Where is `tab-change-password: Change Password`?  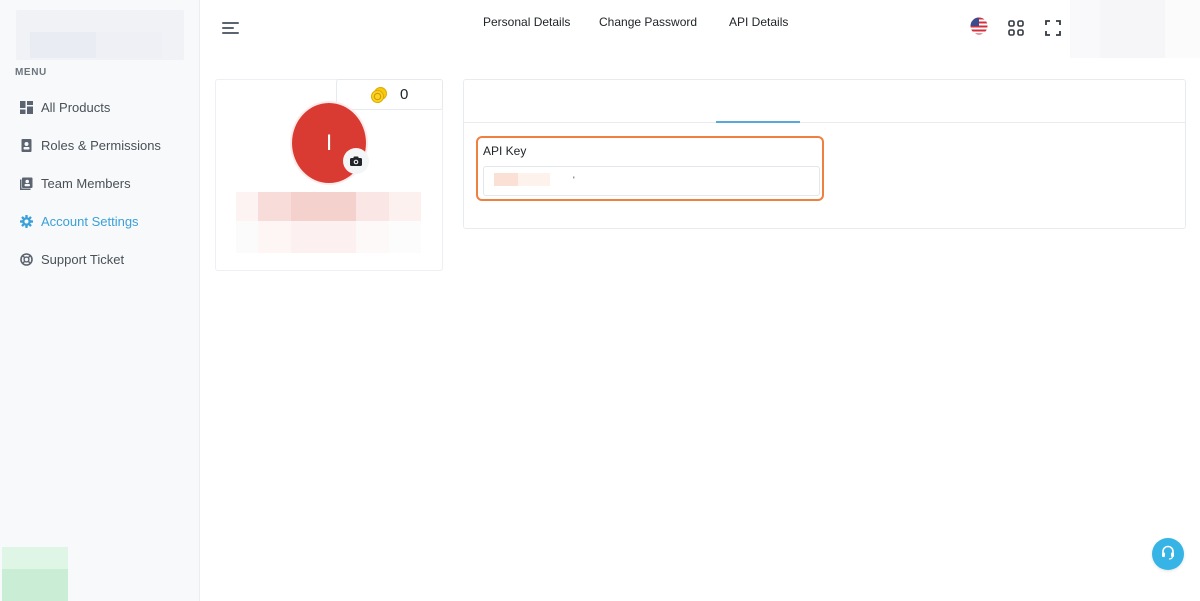 tab-change-password: Change Password is located at coordinates (648, 22).